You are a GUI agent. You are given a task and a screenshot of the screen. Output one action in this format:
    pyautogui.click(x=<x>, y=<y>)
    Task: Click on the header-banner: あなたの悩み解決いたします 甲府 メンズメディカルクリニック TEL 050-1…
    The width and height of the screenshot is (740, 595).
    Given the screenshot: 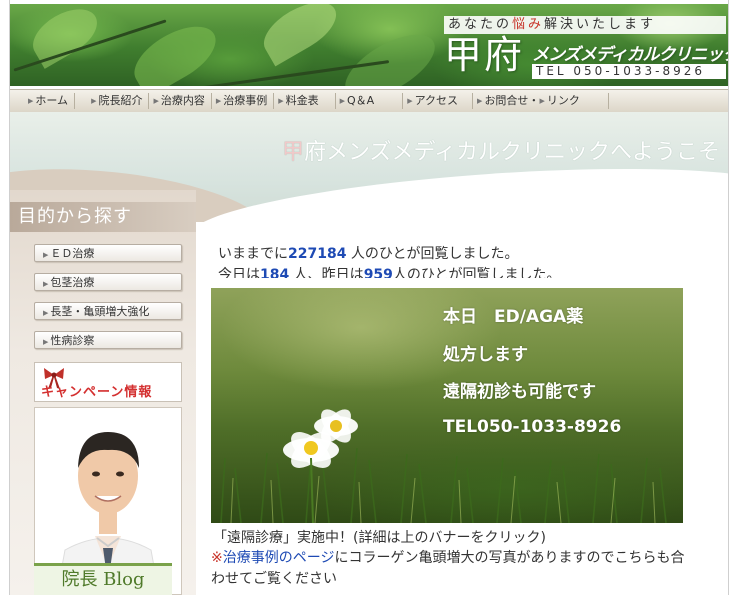 What is the action you would take?
    pyautogui.click(x=369, y=45)
    